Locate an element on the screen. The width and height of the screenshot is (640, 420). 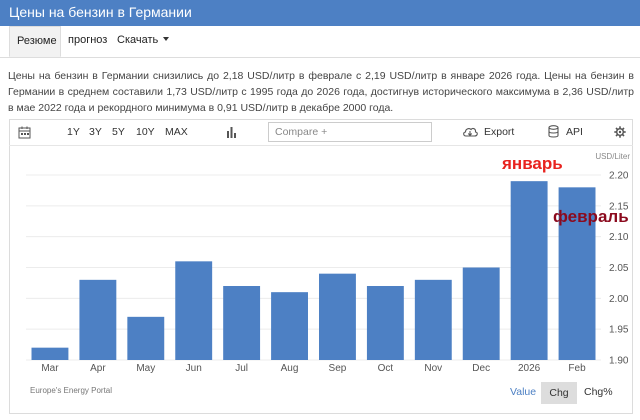
view-chg-button: Chg is located at coordinates (559, 393).